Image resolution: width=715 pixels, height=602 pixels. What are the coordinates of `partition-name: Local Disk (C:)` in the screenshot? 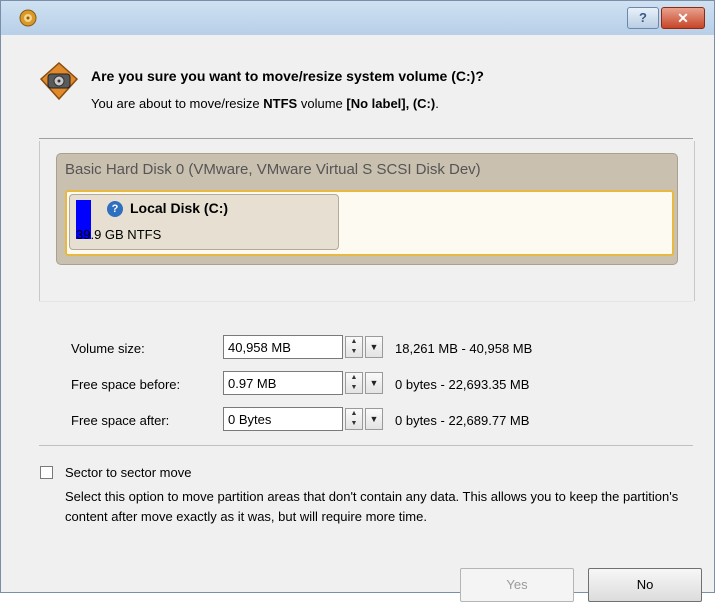 It's located at (179, 208).